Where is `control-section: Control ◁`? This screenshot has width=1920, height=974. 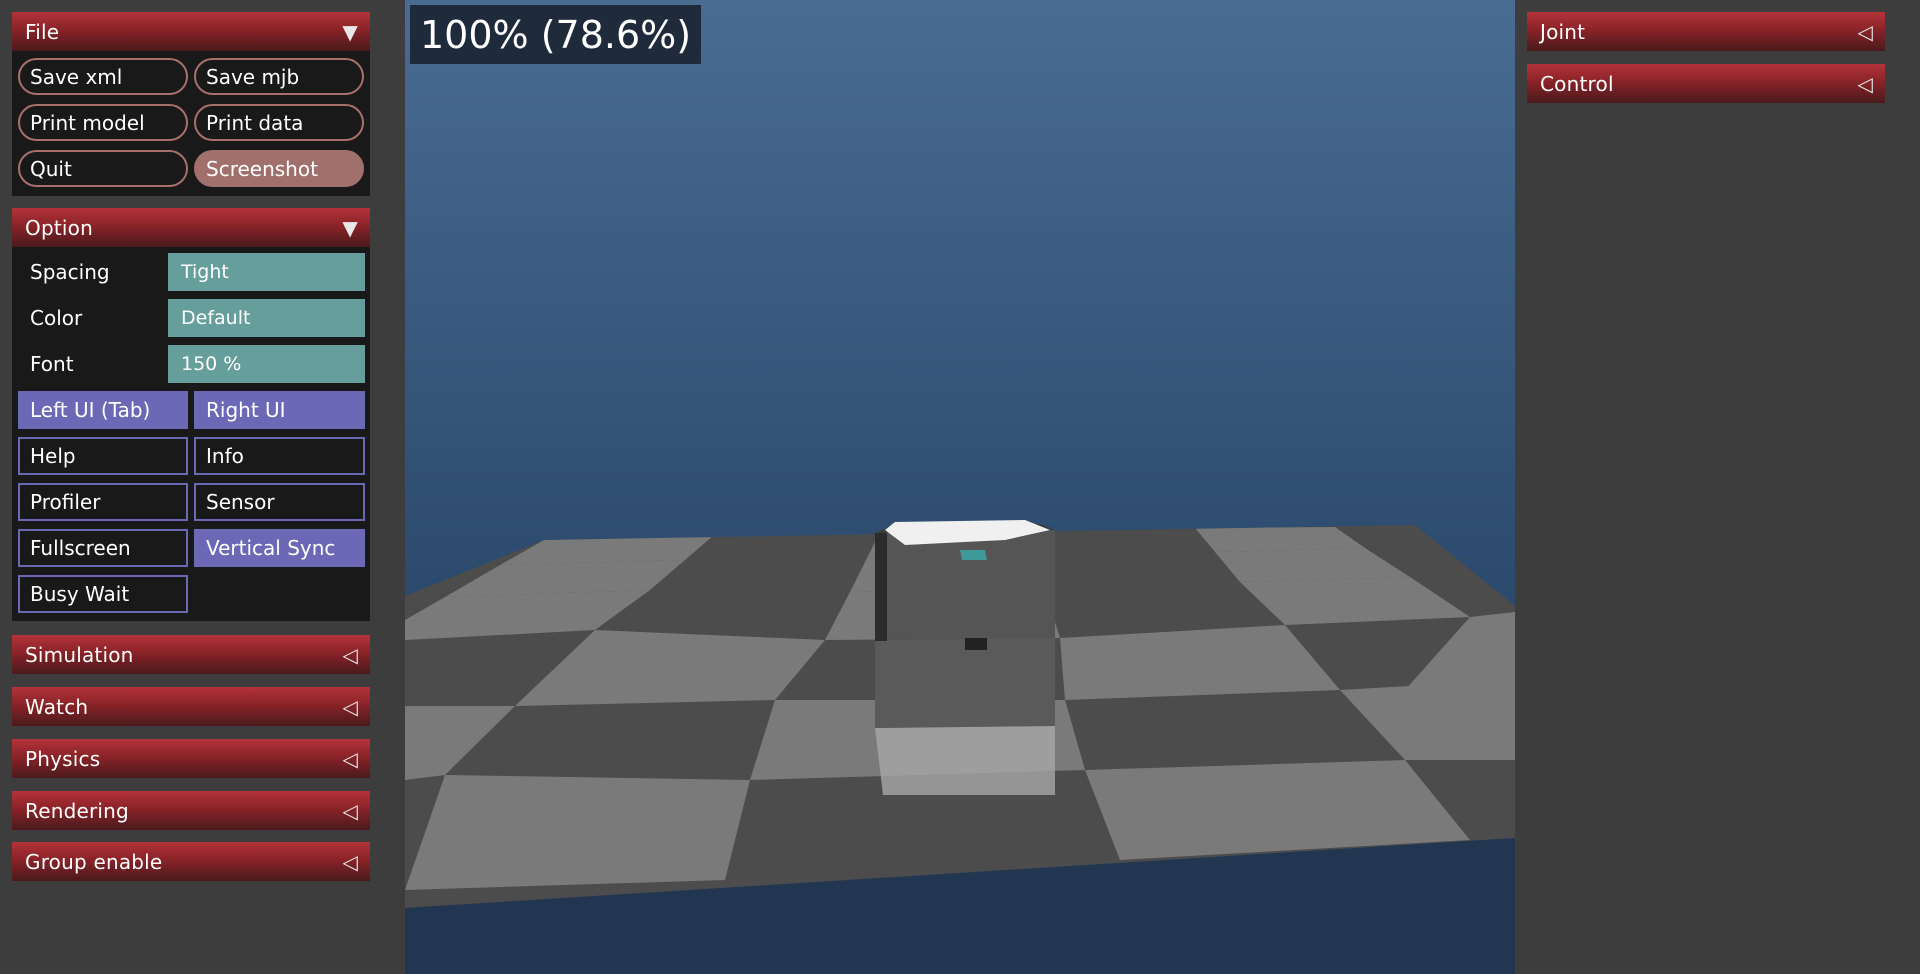
control-section: Control ◁ is located at coordinates (1706, 83).